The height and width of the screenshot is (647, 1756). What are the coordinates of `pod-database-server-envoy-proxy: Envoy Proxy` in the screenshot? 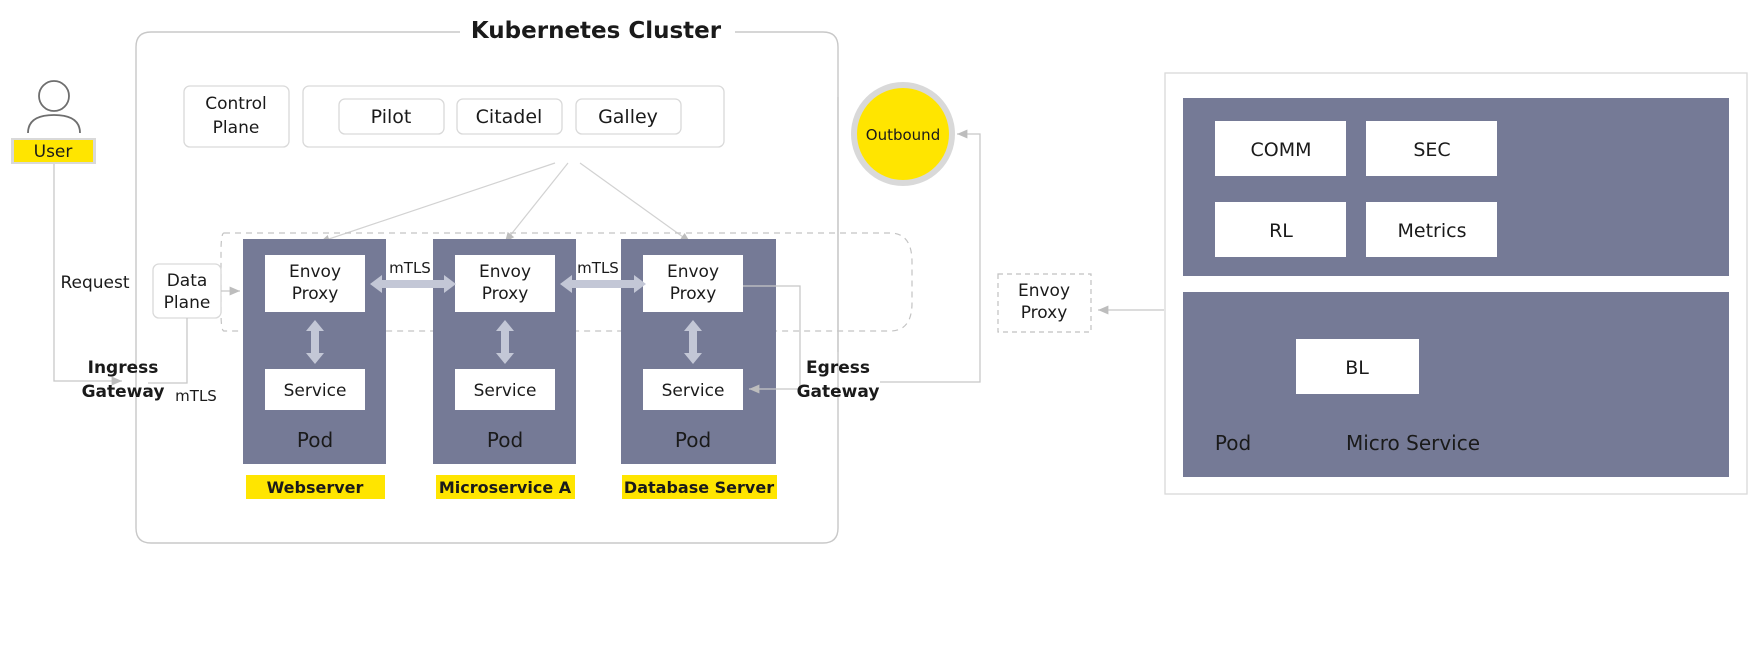 It's located at (693, 283).